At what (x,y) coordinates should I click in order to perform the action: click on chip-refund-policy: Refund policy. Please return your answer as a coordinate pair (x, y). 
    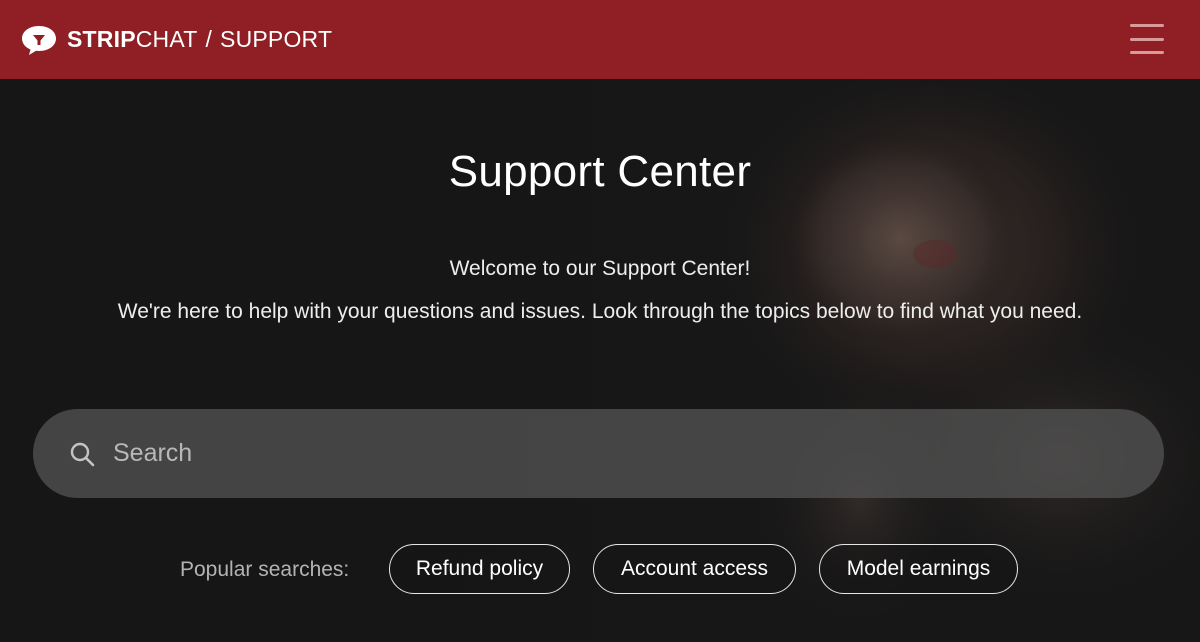
    Looking at the image, I should click on (479, 569).